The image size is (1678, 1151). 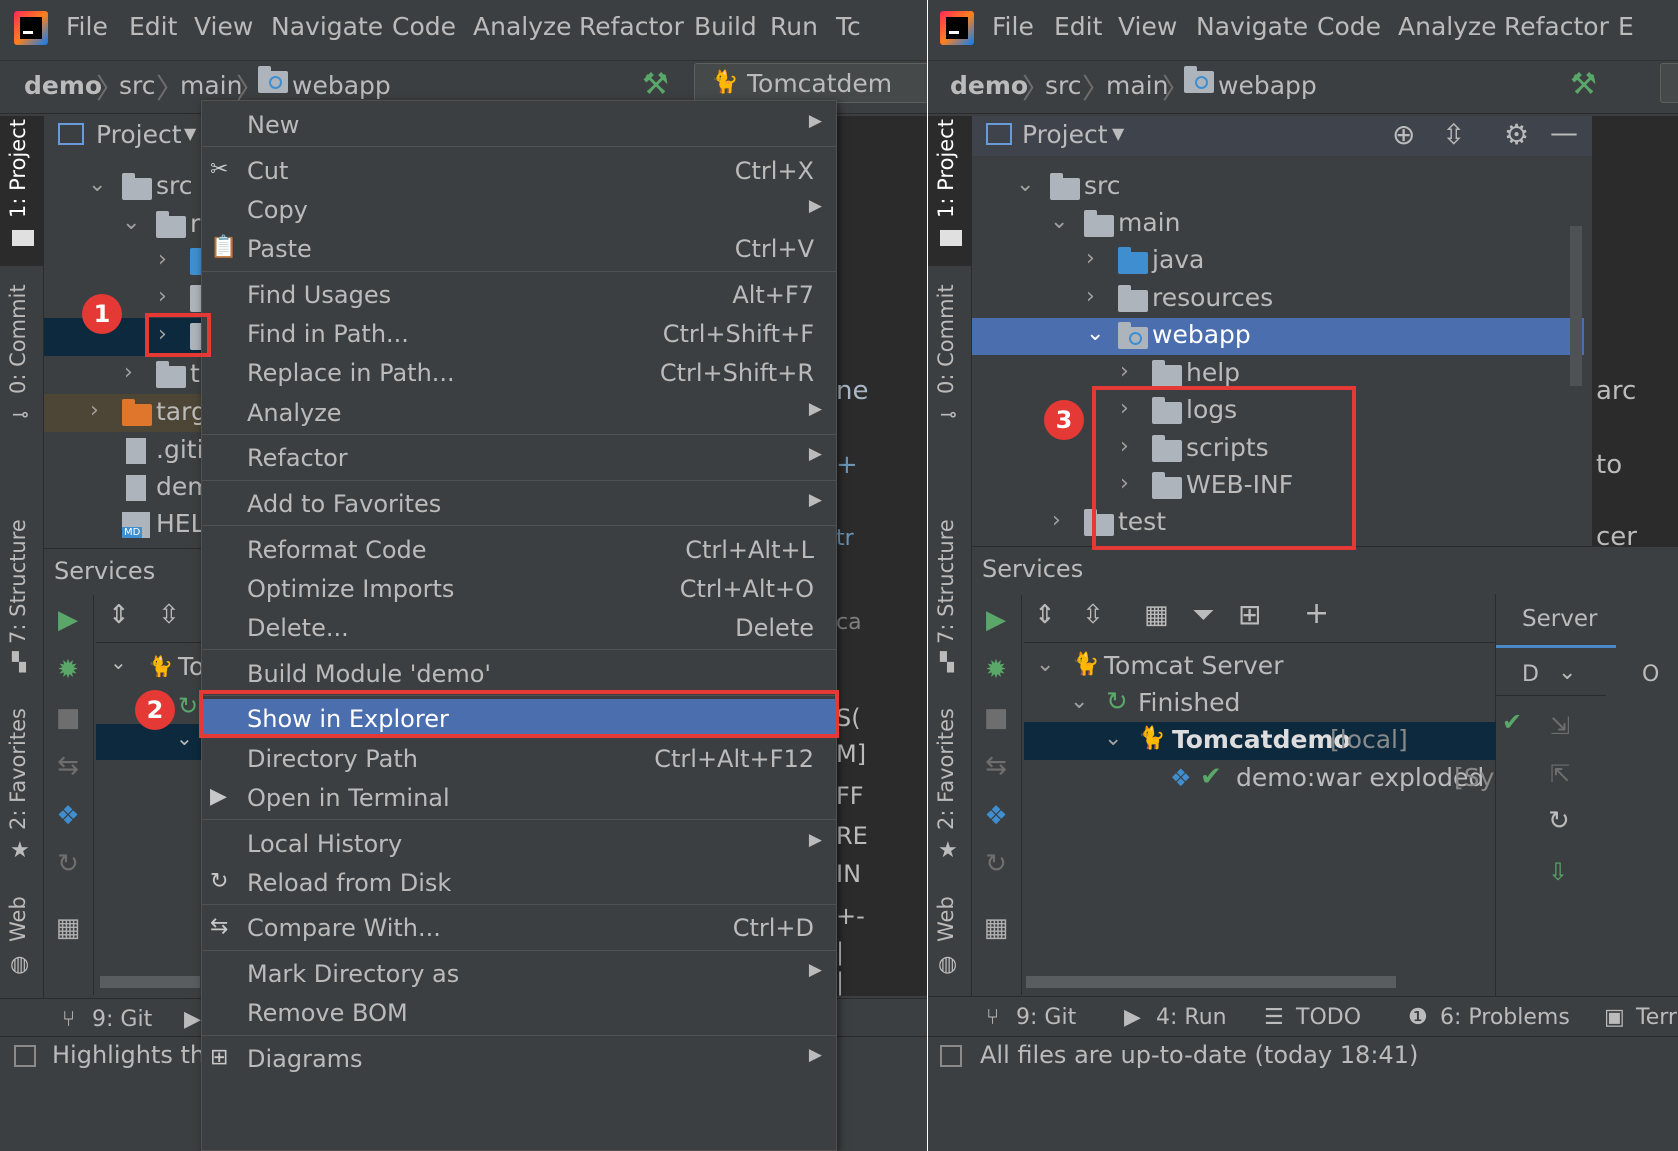 I want to click on undeploy-icon: ⇱, so click(x=1560, y=774).